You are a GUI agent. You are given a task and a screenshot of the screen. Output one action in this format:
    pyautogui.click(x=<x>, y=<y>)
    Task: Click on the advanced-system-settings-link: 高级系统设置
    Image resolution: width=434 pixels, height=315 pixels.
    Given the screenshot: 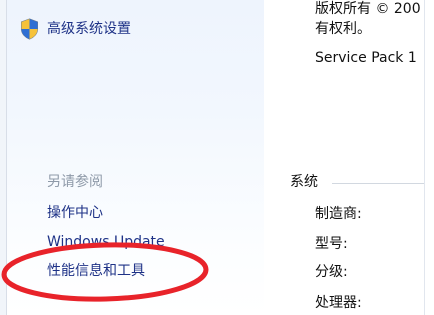 What is the action you would take?
    pyautogui.click(x=75, y=29)
    